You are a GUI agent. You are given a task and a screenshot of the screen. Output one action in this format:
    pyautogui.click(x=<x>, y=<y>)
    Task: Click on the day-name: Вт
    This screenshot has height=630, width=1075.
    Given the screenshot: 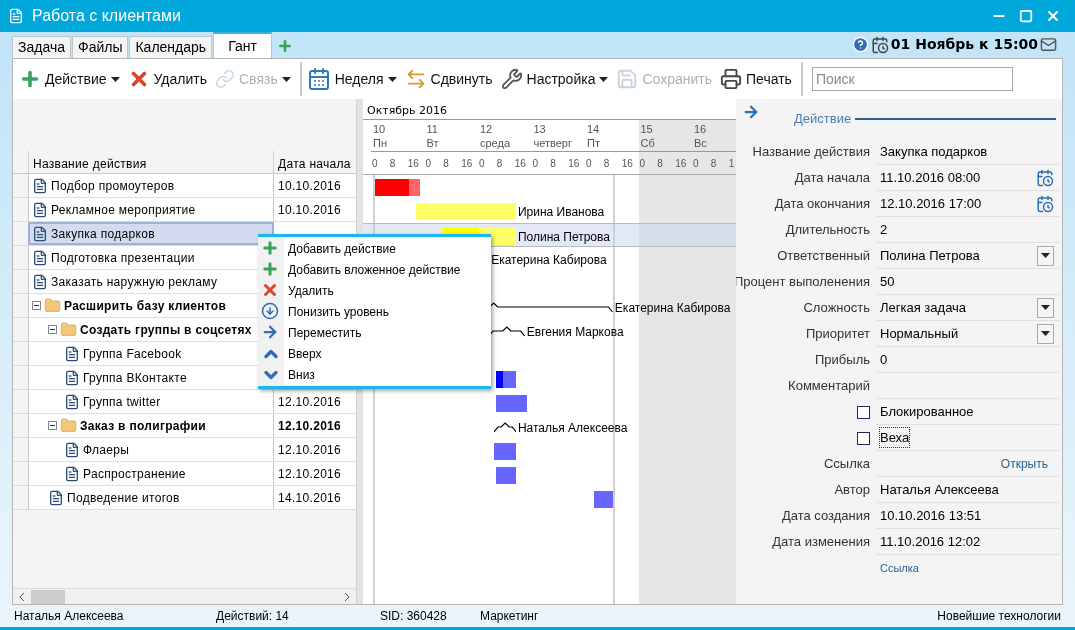 What is the action you would take?
    pyautogui.click(x=433, y=143)
    